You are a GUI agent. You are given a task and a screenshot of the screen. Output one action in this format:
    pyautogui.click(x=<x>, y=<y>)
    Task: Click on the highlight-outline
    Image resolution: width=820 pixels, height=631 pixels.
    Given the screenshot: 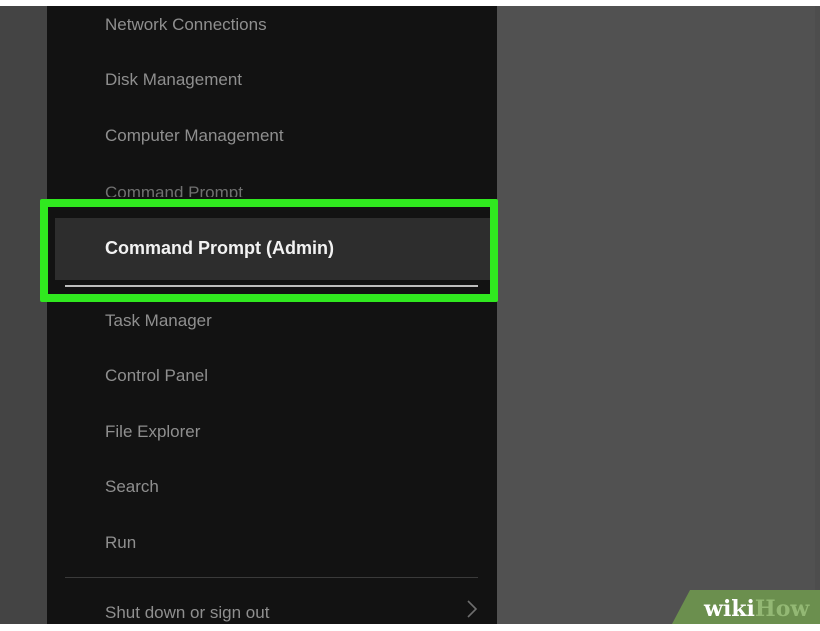 What is the action you would take?
    pyautogui.click(x=269, y=250)
    